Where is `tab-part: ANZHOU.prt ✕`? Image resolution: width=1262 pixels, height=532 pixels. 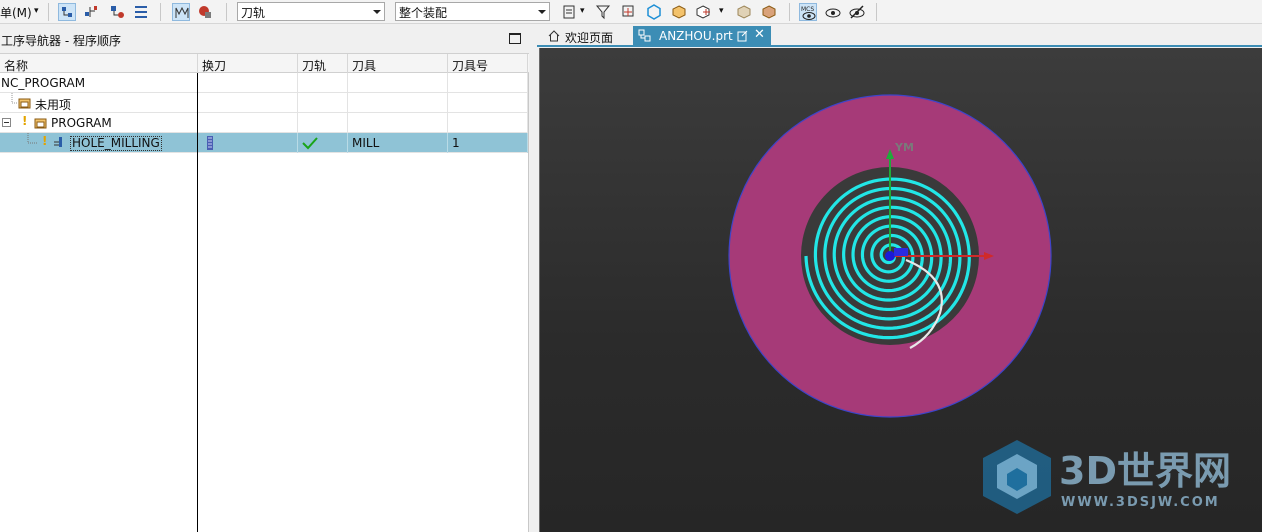 tab-part: ANZHOU.prt ✕ is located at coordinates (702, 36).